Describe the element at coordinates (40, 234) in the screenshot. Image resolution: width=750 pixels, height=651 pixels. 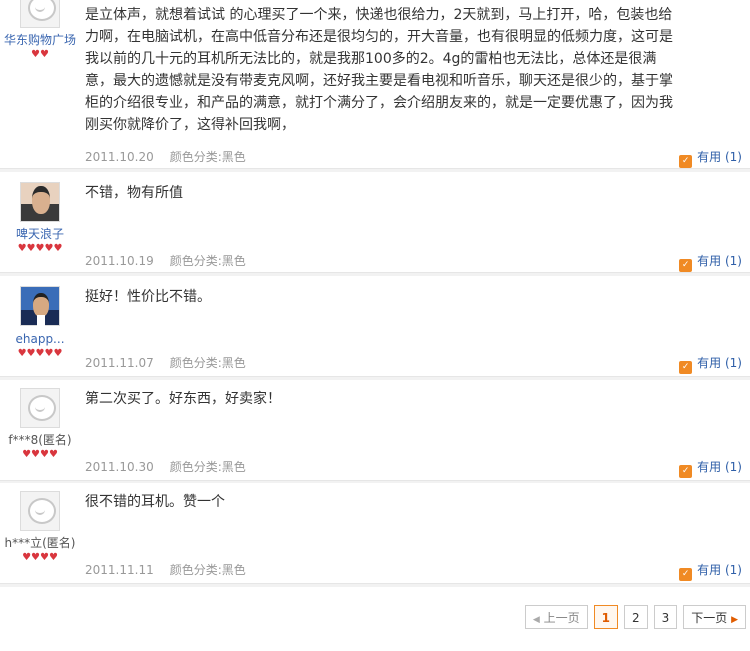
I see `reviewer-name: 啤天浪子` at that location.